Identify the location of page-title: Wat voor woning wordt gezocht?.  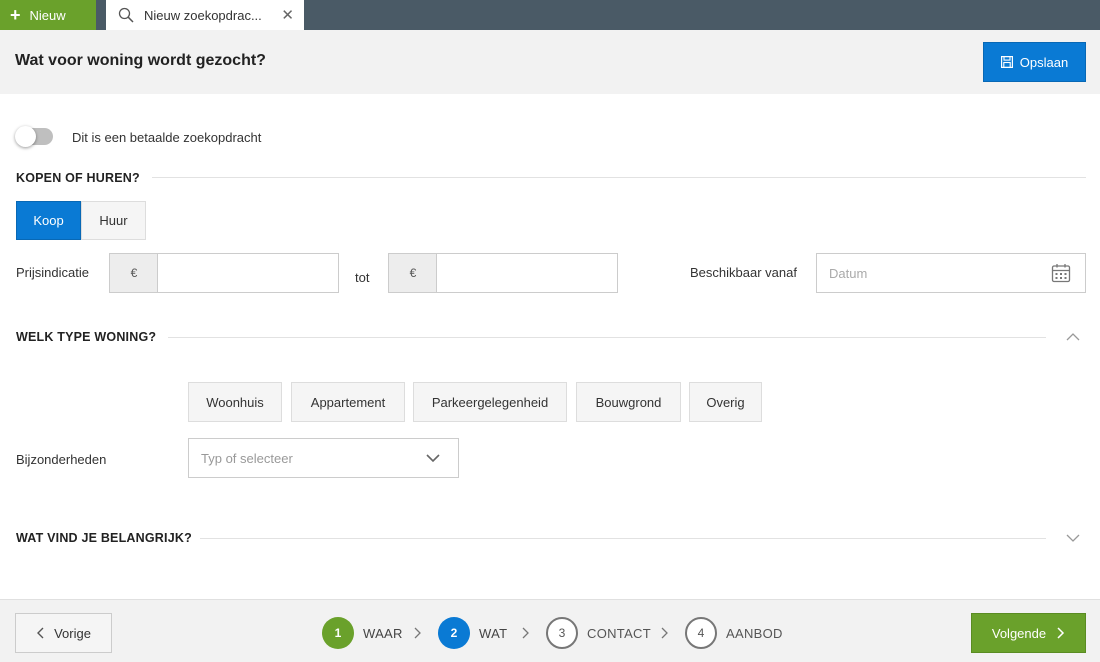
(140, 60).